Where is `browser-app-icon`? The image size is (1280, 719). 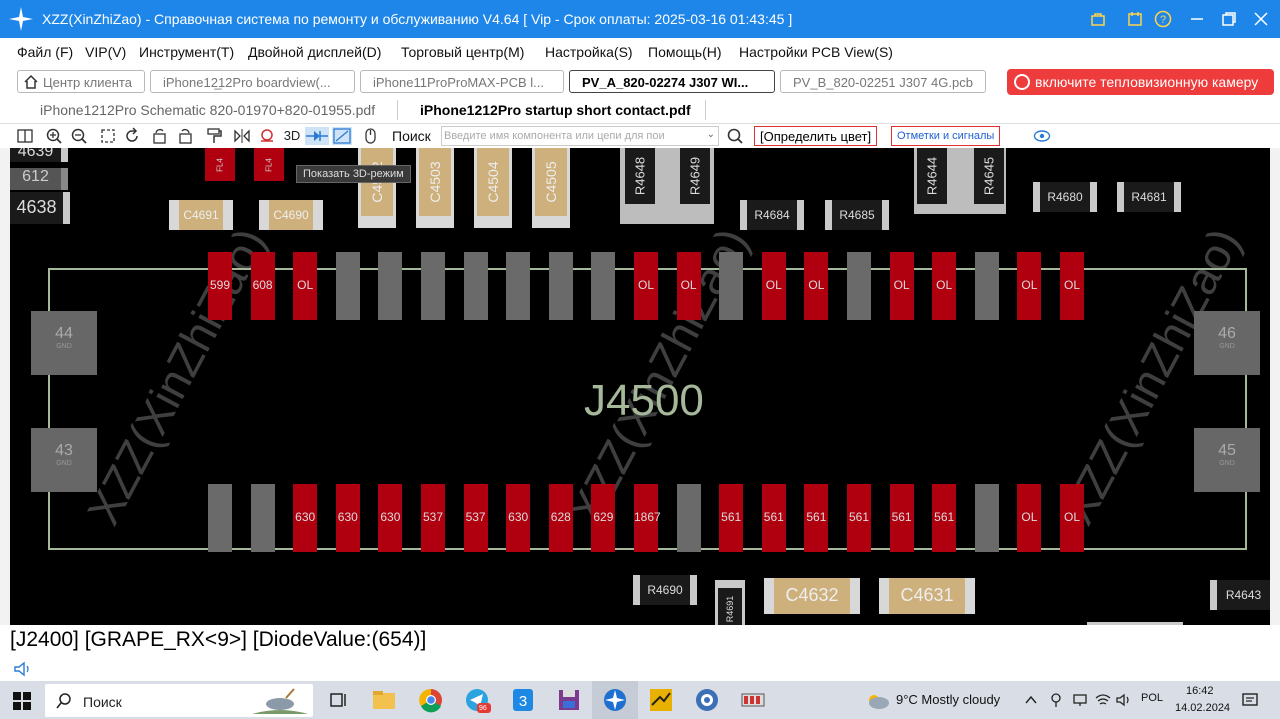
browser-app-icon is located at coordinates (707, 700).